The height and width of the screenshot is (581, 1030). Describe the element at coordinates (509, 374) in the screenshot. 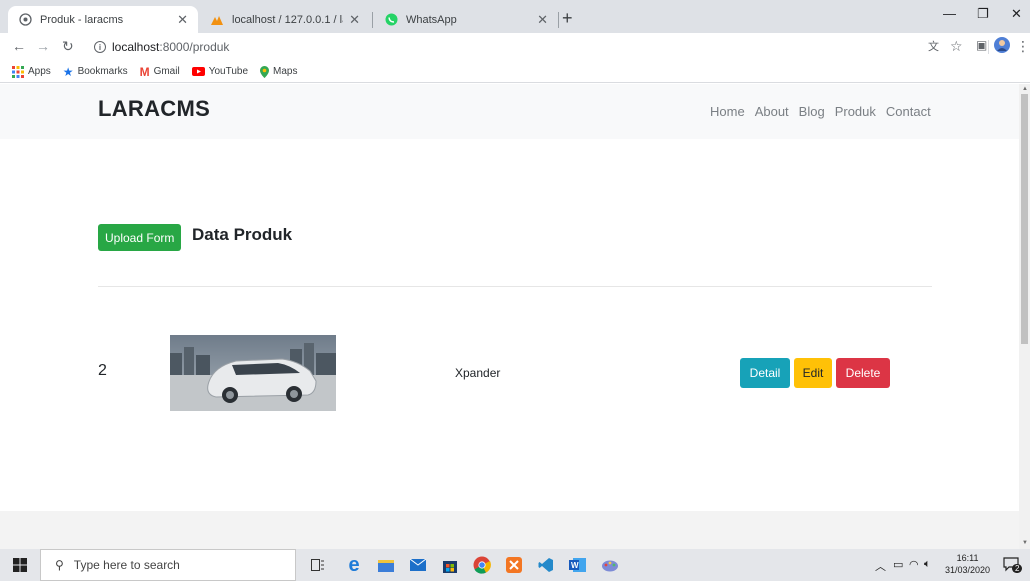

I see `product-row: 2 Xpander Detail Edit Delete` at that location.